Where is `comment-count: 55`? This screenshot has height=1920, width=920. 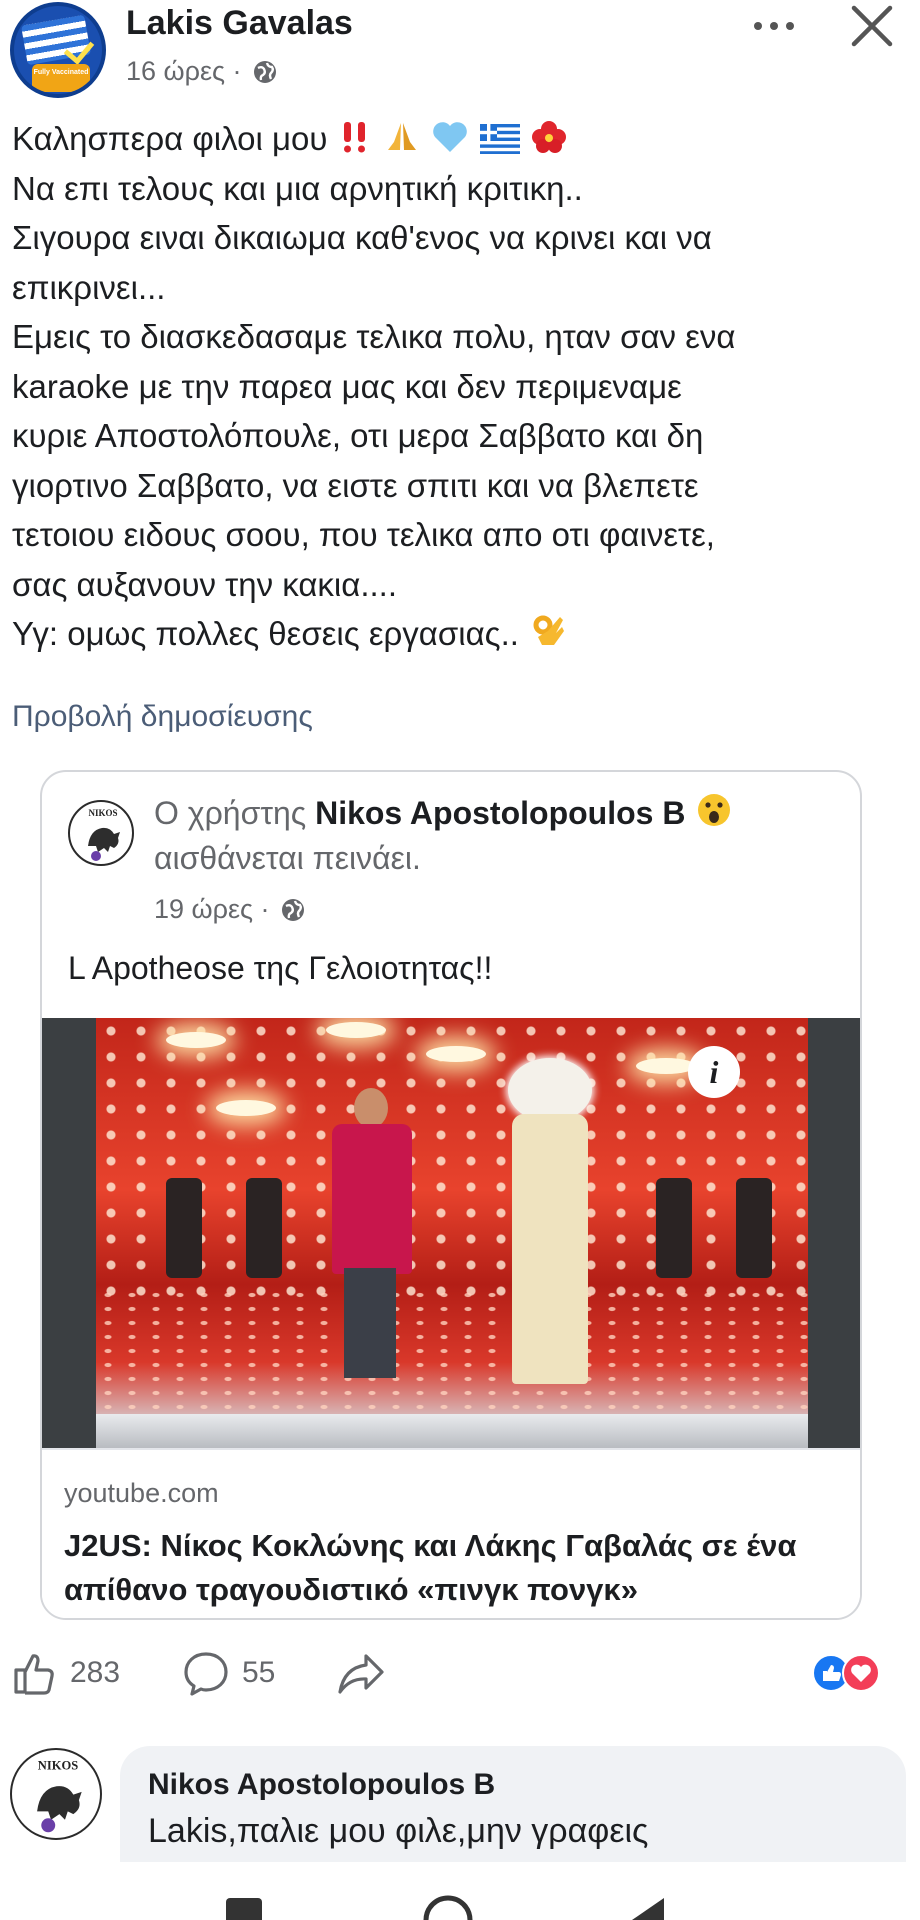 comment-count: 55 is located at coordinates (259, 1672).